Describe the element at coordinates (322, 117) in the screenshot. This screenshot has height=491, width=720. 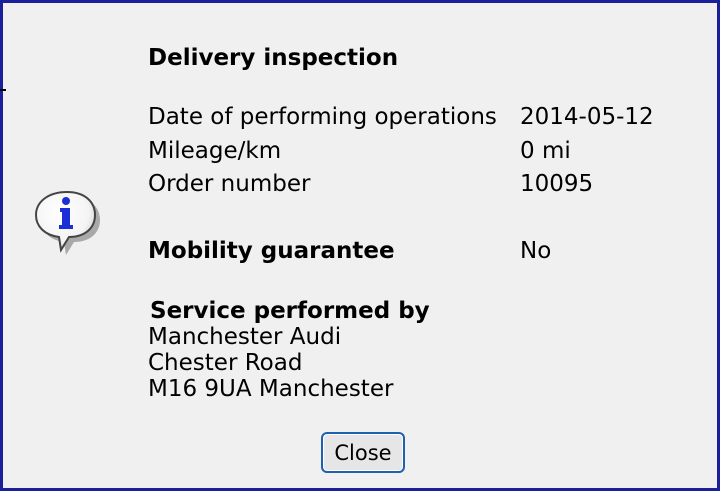
I see `detail-label: Date of performing operations` at that location.